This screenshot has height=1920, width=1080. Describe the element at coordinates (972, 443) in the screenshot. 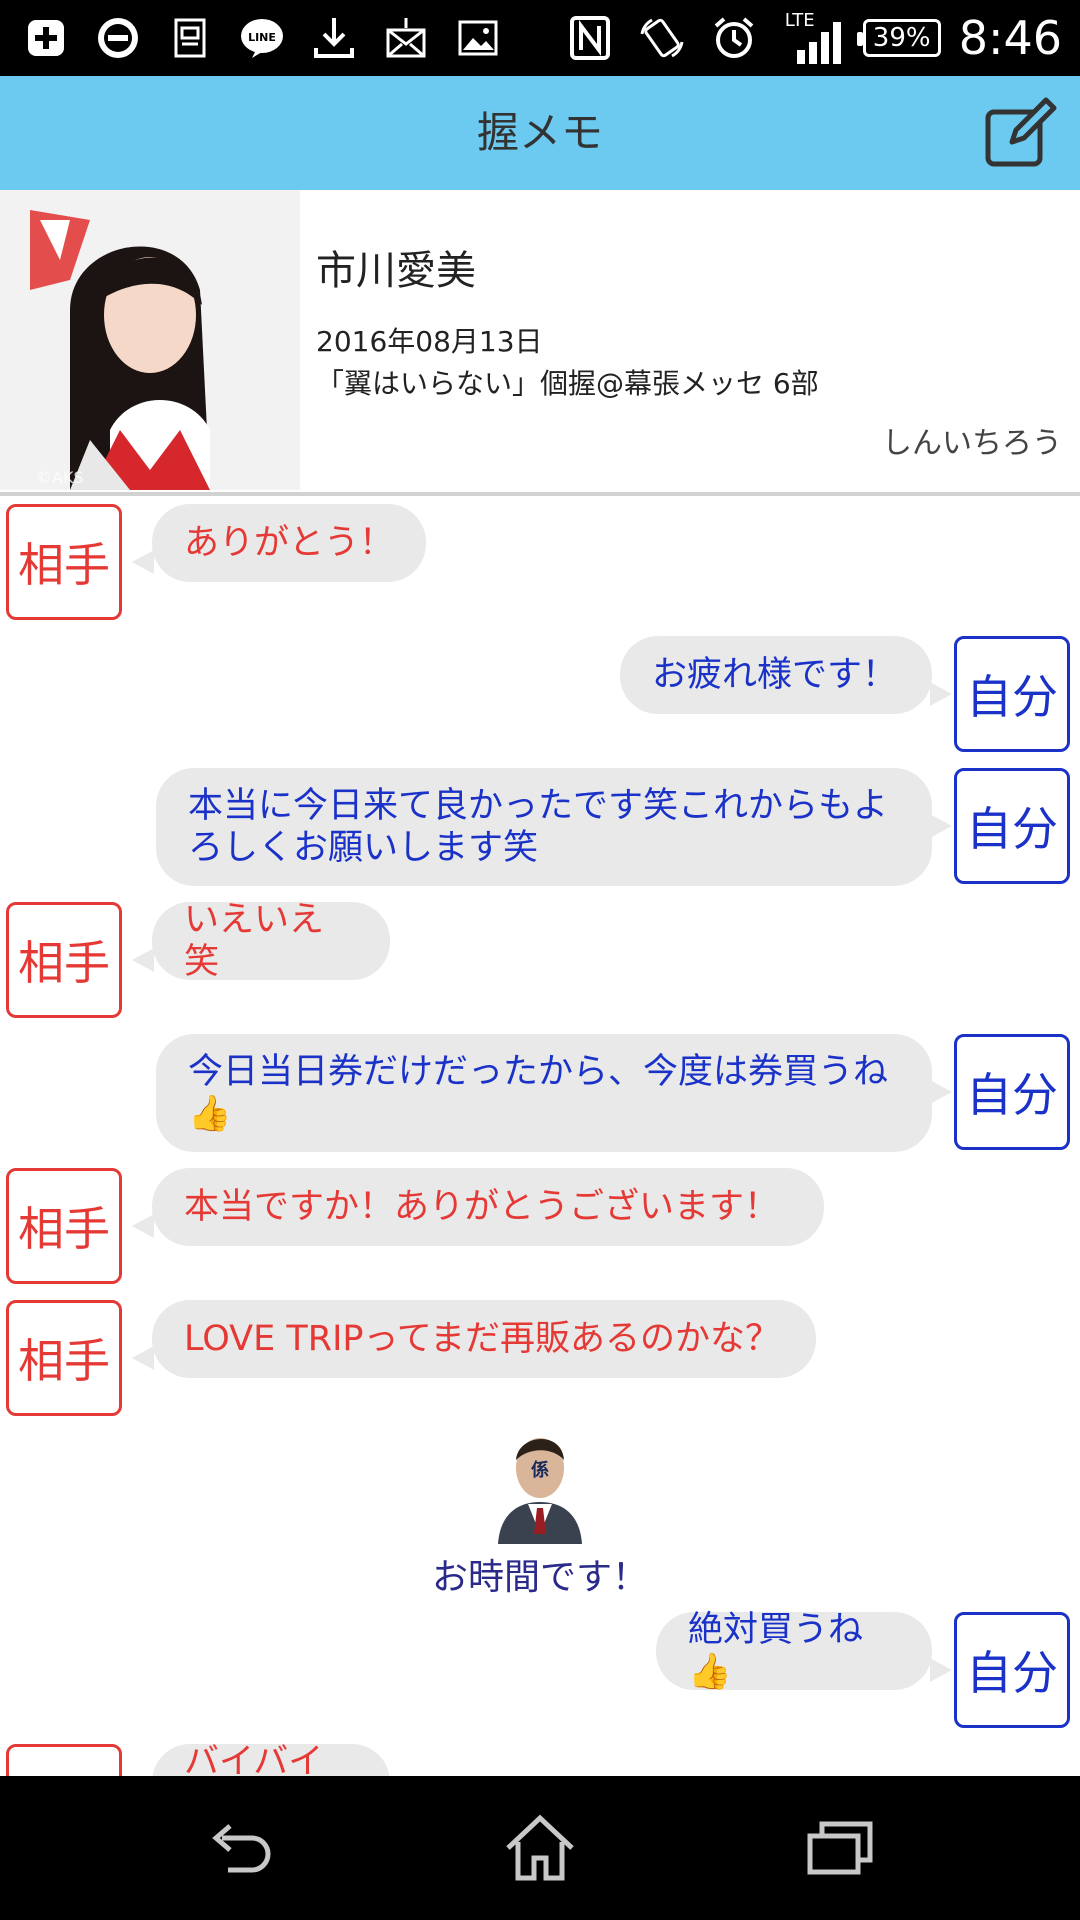

I see `user-name: しんいちろう` at that location.